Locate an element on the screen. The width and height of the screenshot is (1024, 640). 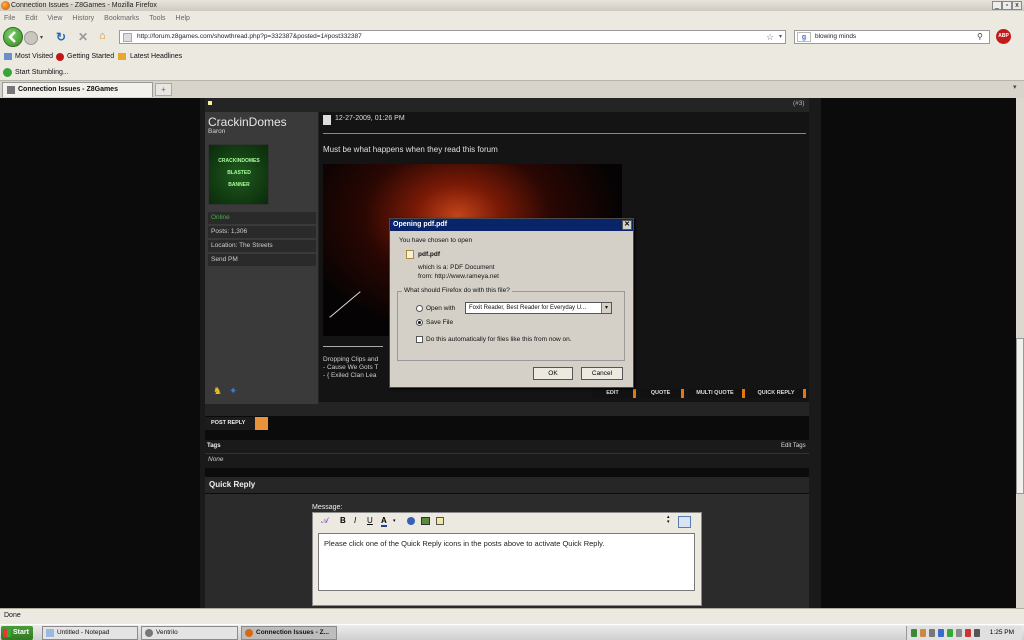
menu-help: Help is located at coordinates (183, 18).